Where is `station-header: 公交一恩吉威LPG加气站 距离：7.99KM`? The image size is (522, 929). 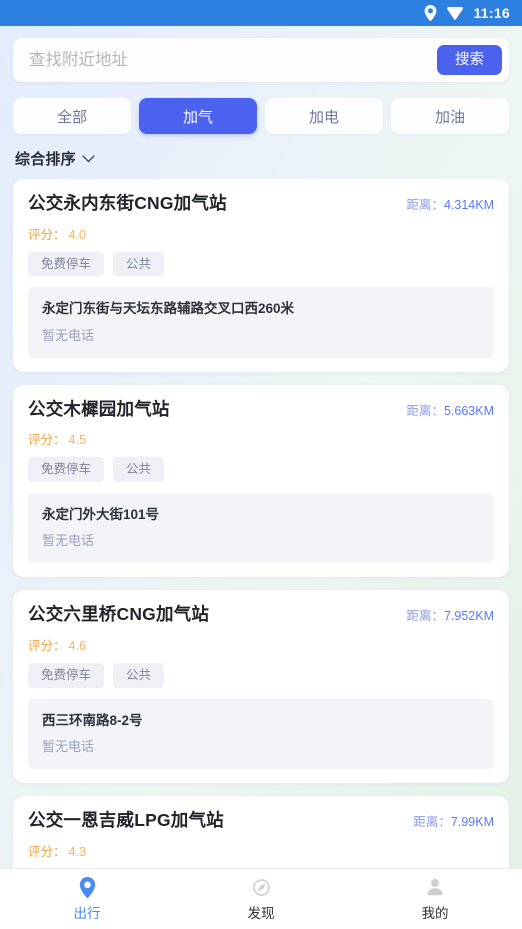 station-header: 公交一恩吉威LPG加气站 距离：7.99KM is located at coordinates (261, 821).